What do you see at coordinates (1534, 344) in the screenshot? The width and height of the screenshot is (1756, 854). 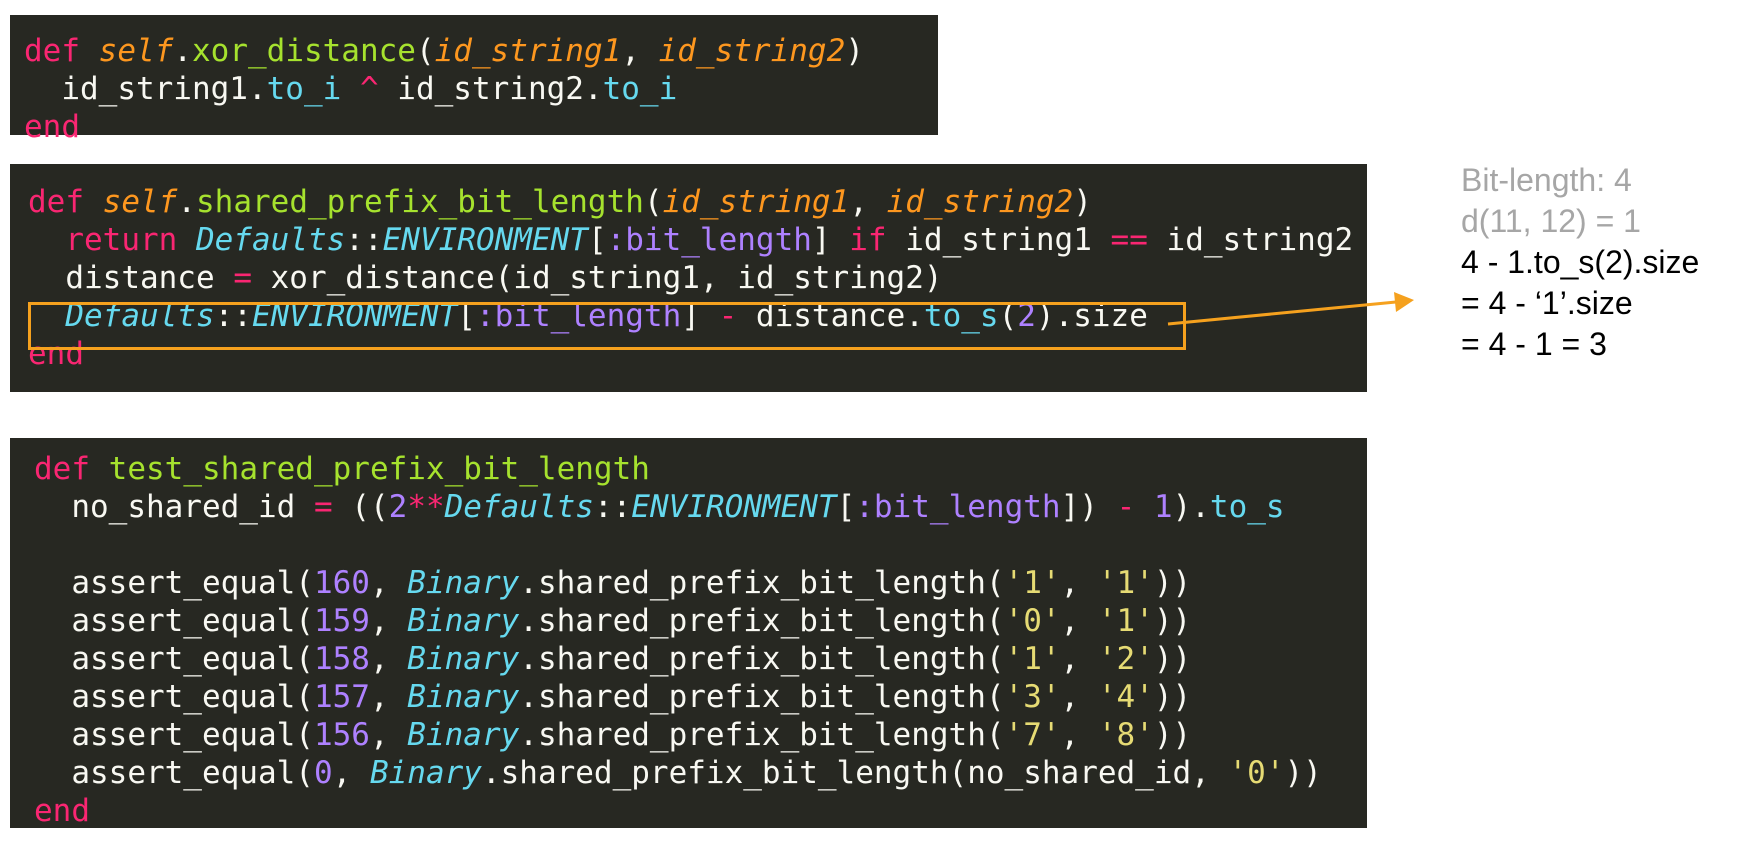 I see `calc-step-3: = 4 - 1 = 3` at bounding box center [1534, 344].